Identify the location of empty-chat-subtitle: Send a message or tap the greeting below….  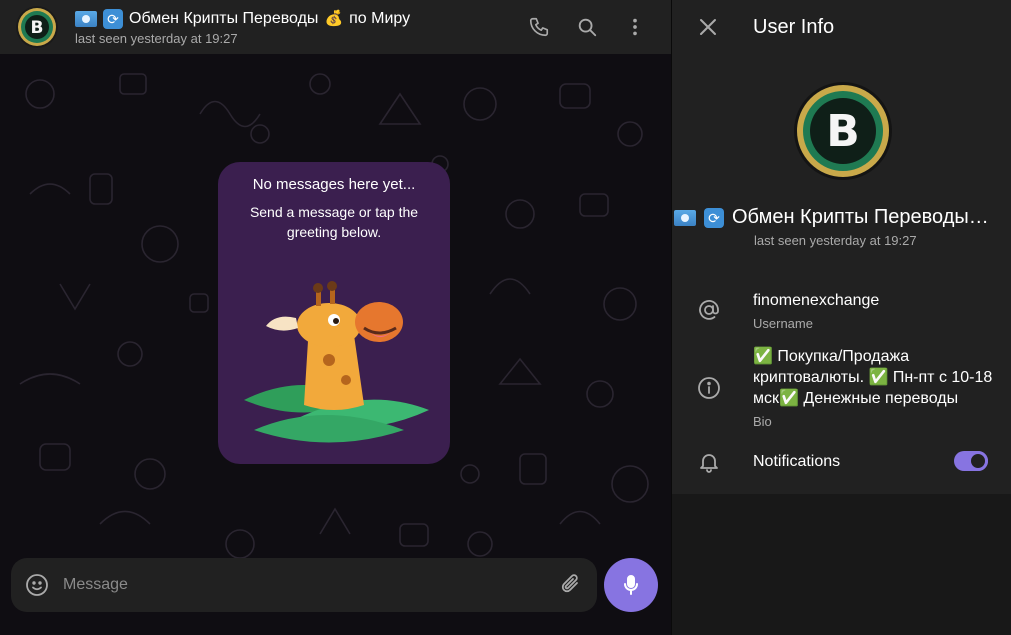
(334, 222).